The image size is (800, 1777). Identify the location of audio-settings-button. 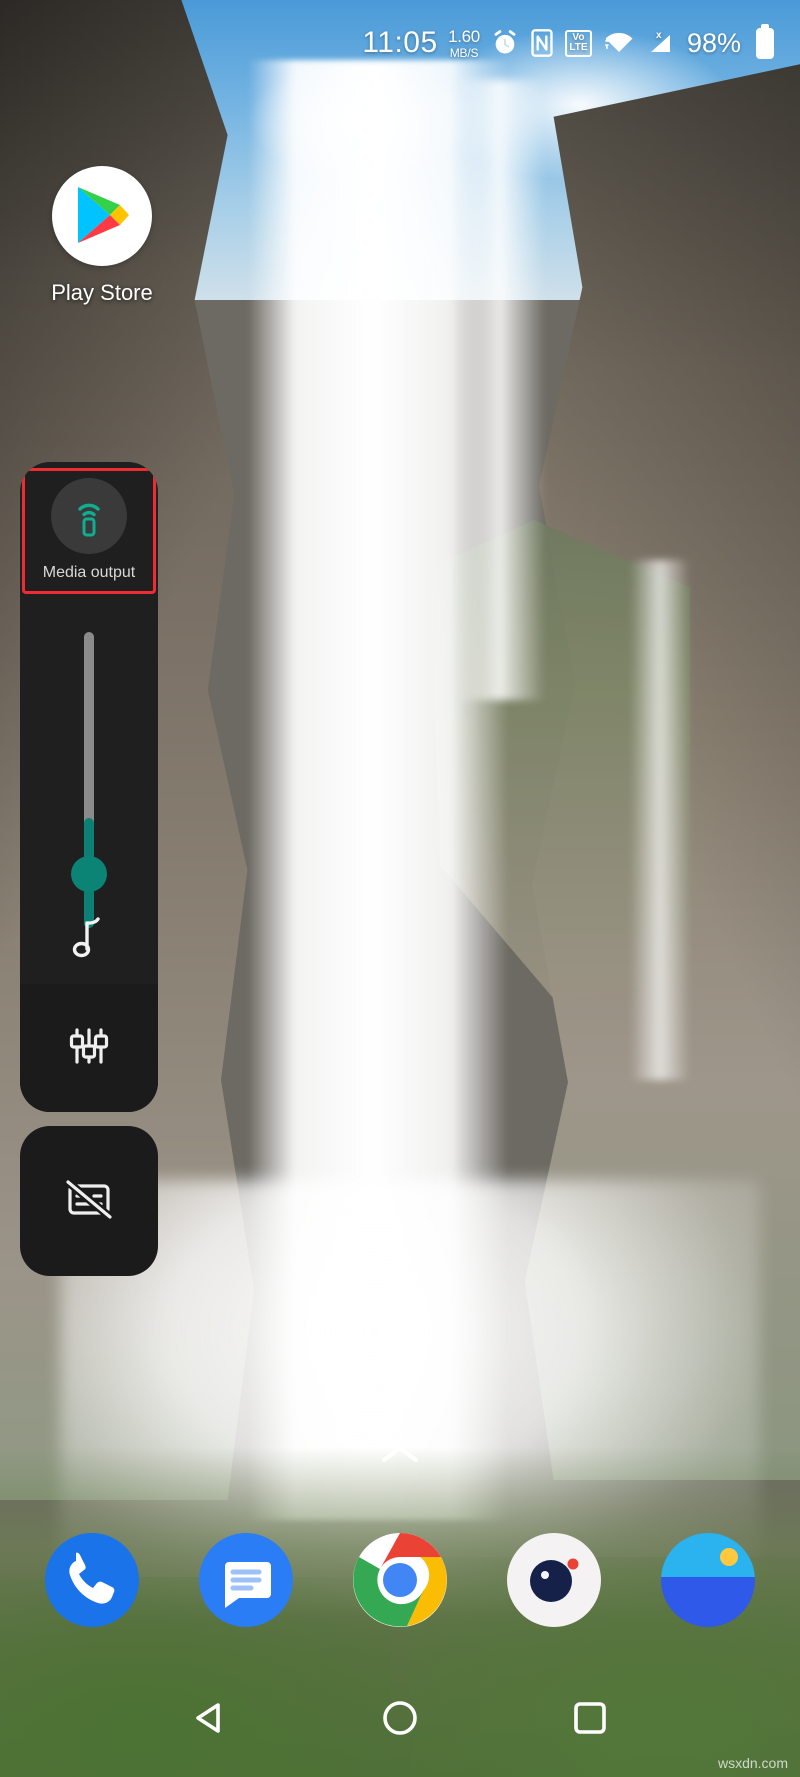
(89, 1048).